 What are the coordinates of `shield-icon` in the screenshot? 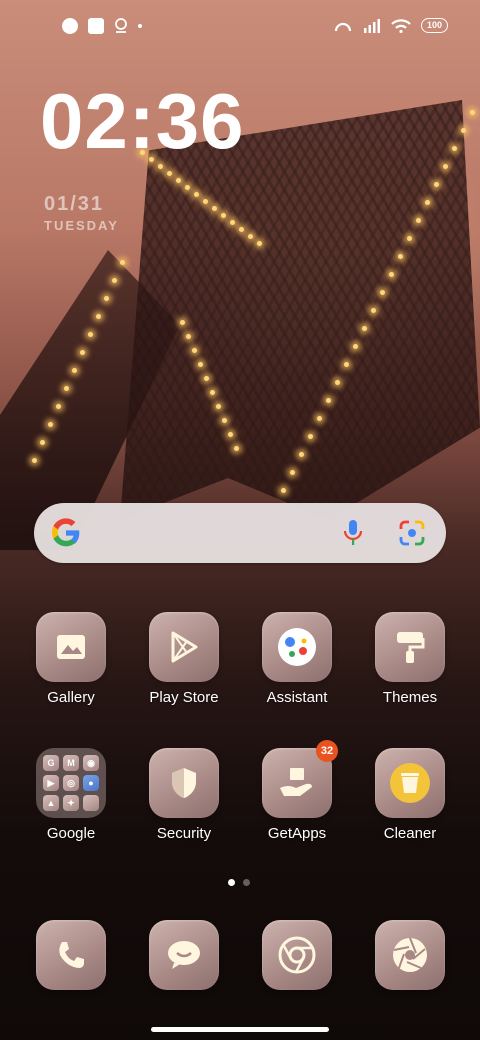 It's located at (184, 783).